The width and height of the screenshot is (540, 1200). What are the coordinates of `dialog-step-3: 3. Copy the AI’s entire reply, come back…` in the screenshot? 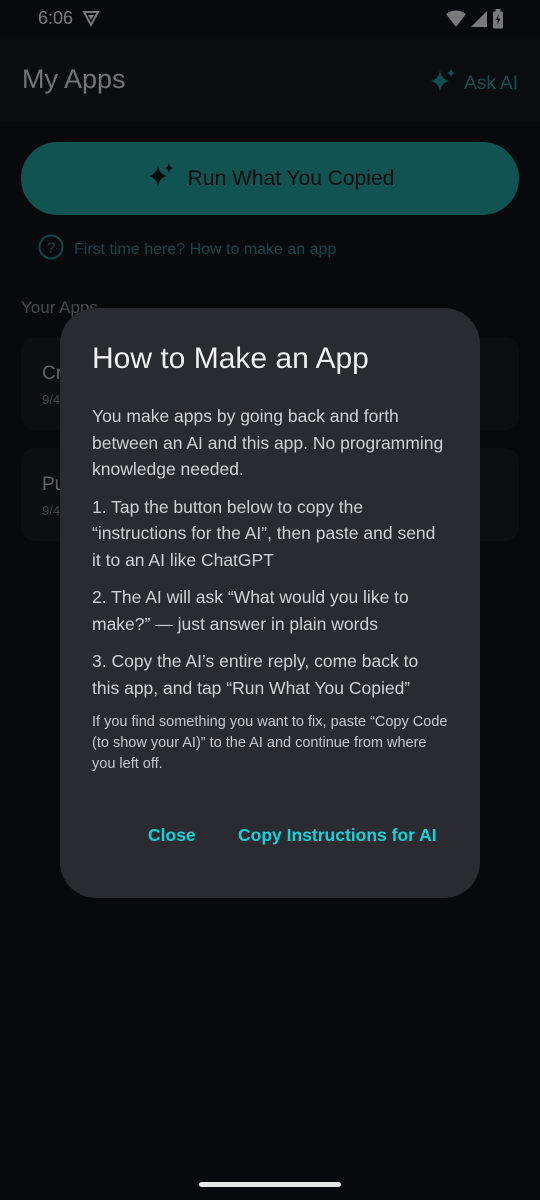 It's located at (255, 674).